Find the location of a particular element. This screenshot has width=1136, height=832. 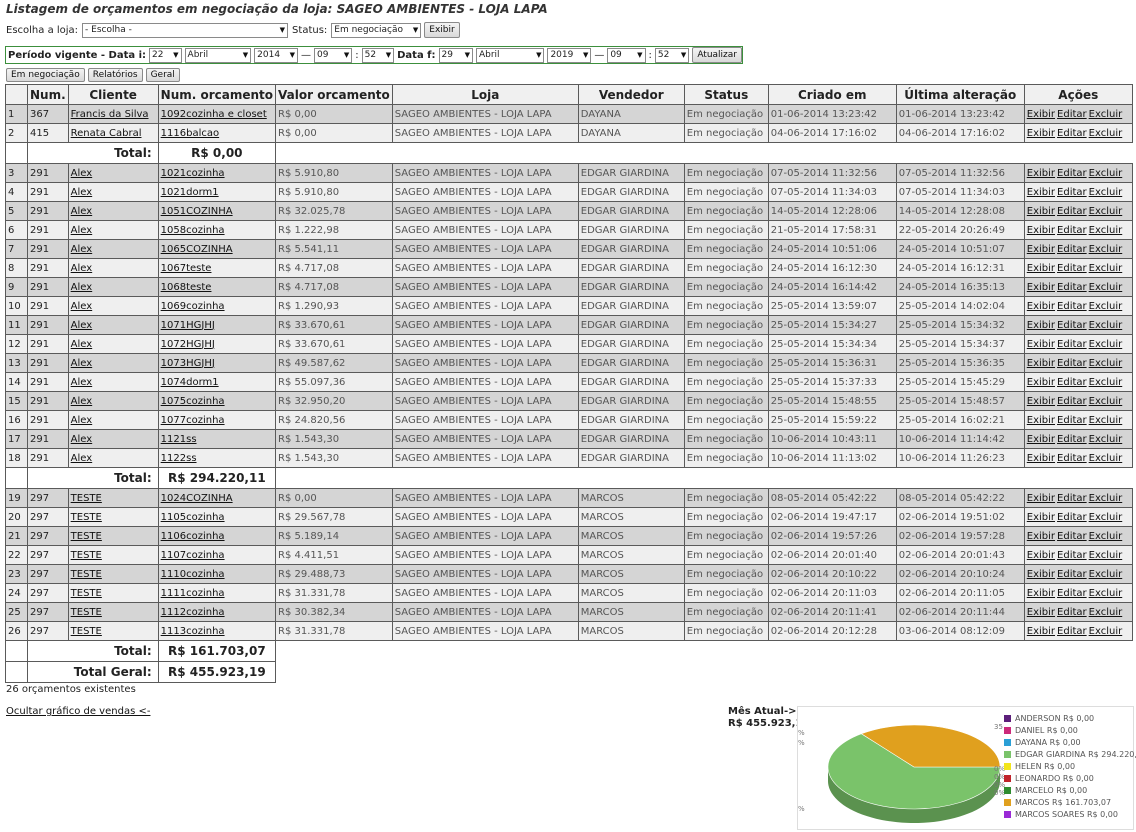

budget-number: 1092cozinha e closet is located at coordinates (217, 114).